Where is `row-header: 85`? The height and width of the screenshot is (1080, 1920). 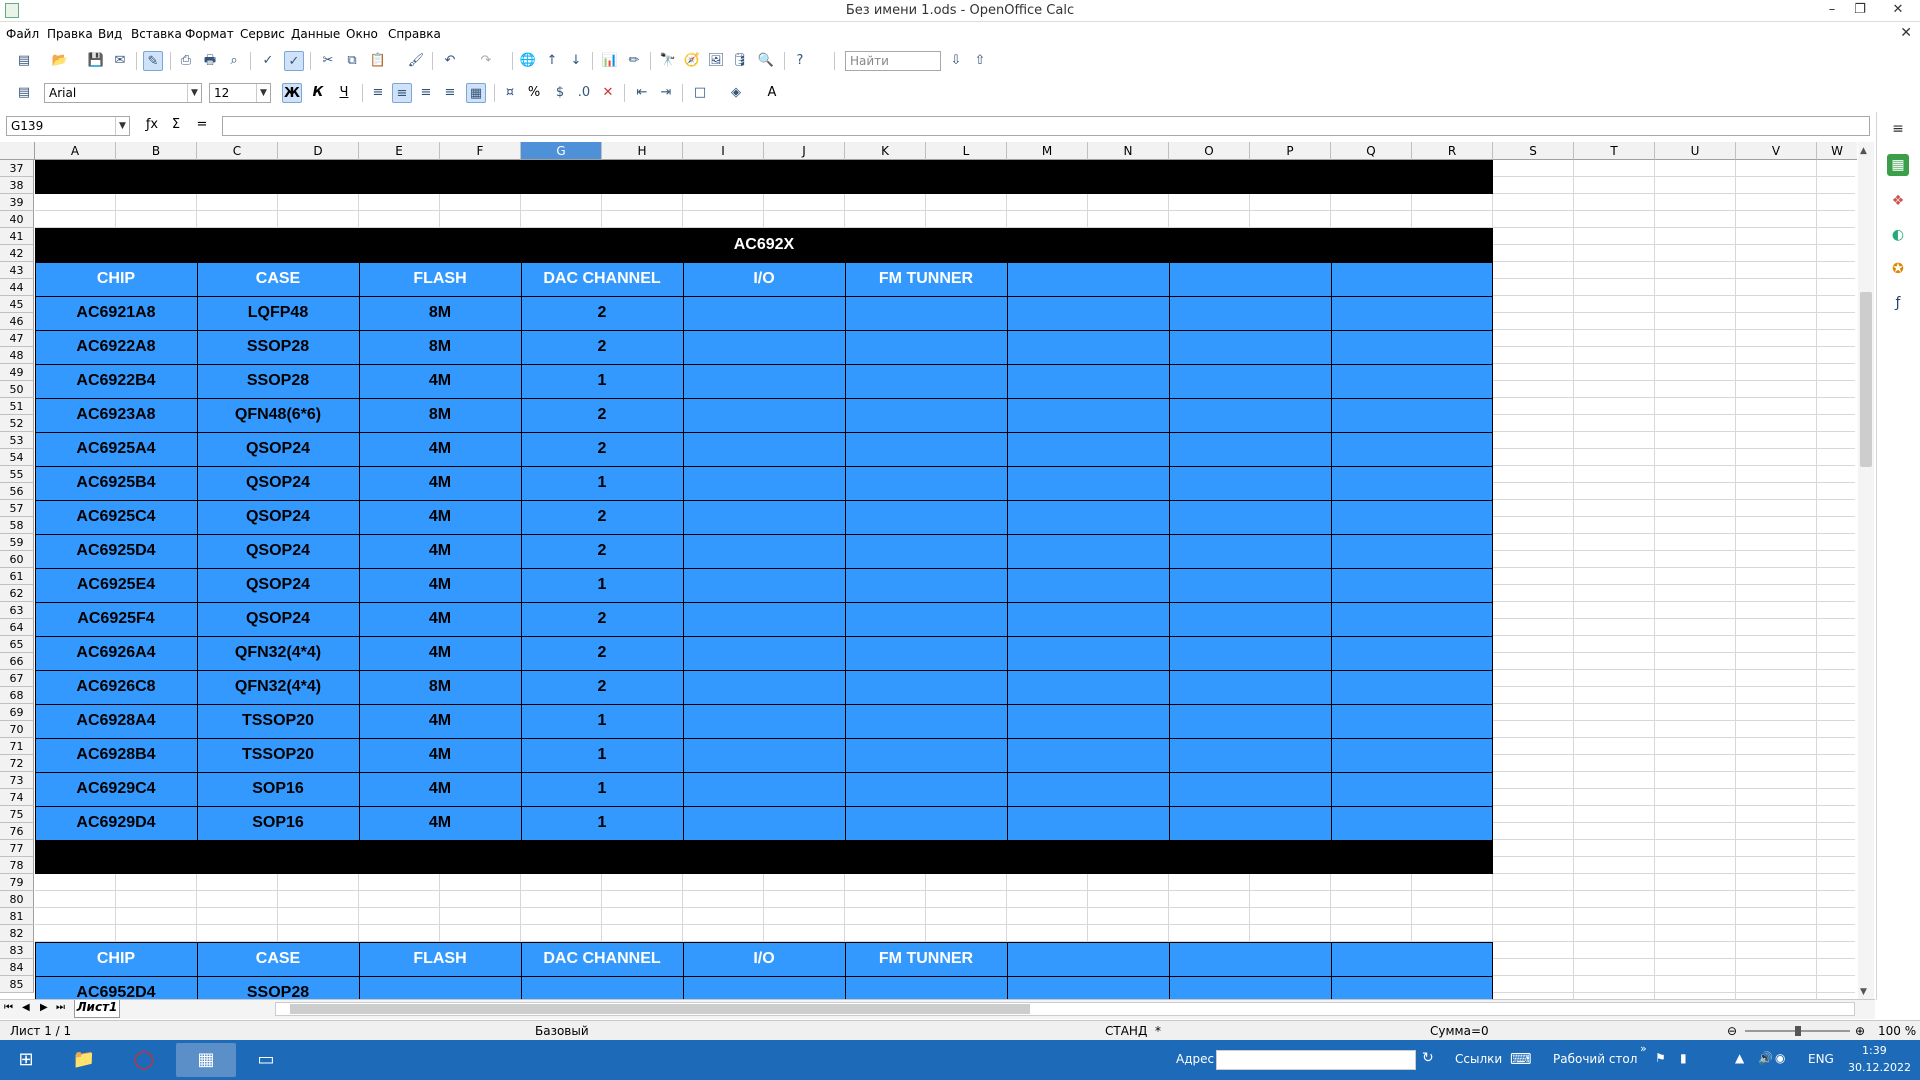
row-header: 85 is located at coordinates (17, 984).